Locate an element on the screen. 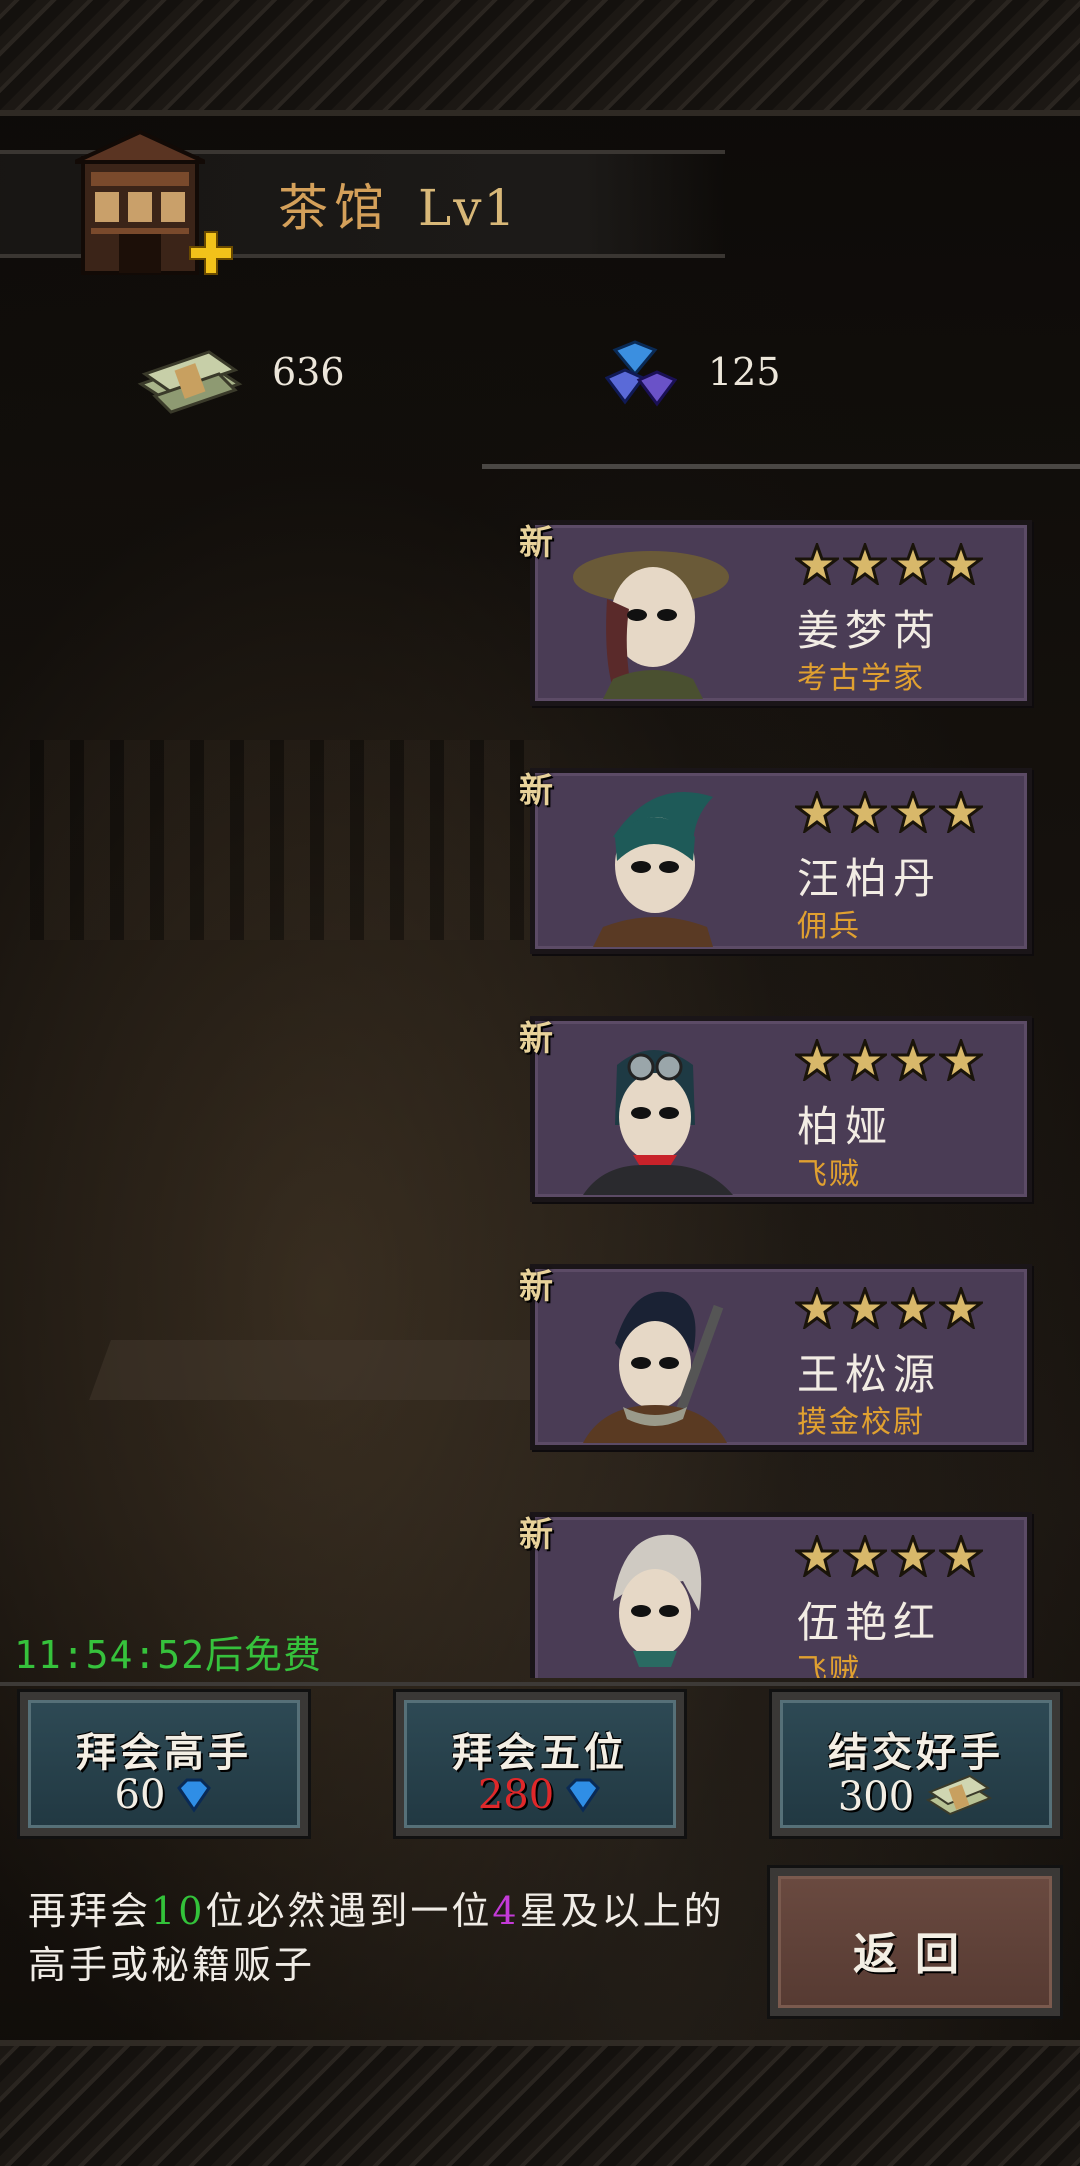 The image size is (1080, 2166). guarantee-hint: 再拜会10位必然遇到一位4星及以上的高手或秘籍贩子 is located at coordinates (388, 1938).